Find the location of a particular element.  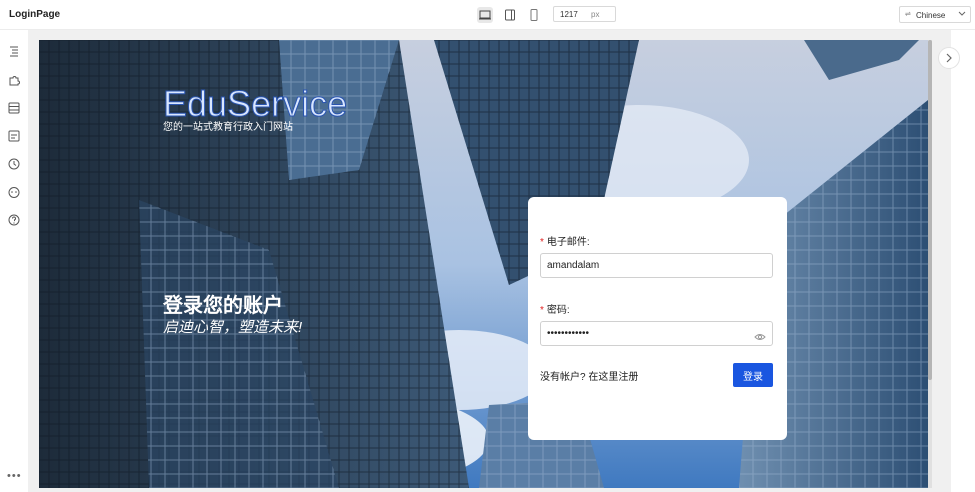

email-value: amandalam is located at coordinates (573, 265).